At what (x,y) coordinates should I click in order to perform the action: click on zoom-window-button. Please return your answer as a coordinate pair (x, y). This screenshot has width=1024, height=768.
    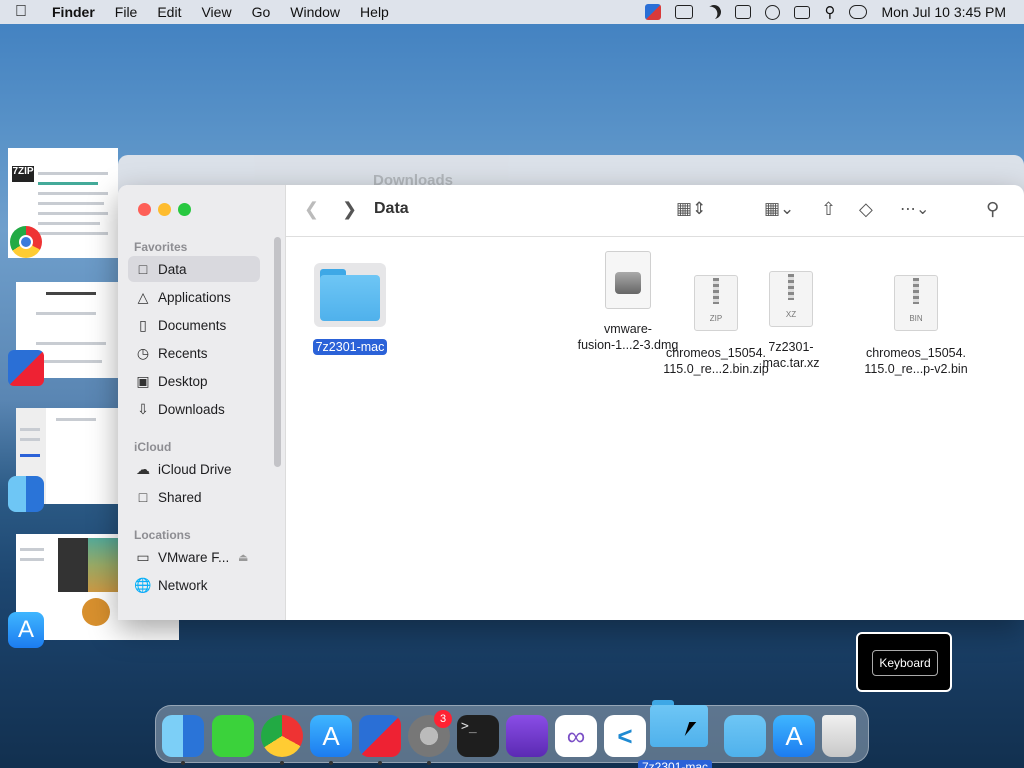
    Looking at the image, I should click on (184, 209).